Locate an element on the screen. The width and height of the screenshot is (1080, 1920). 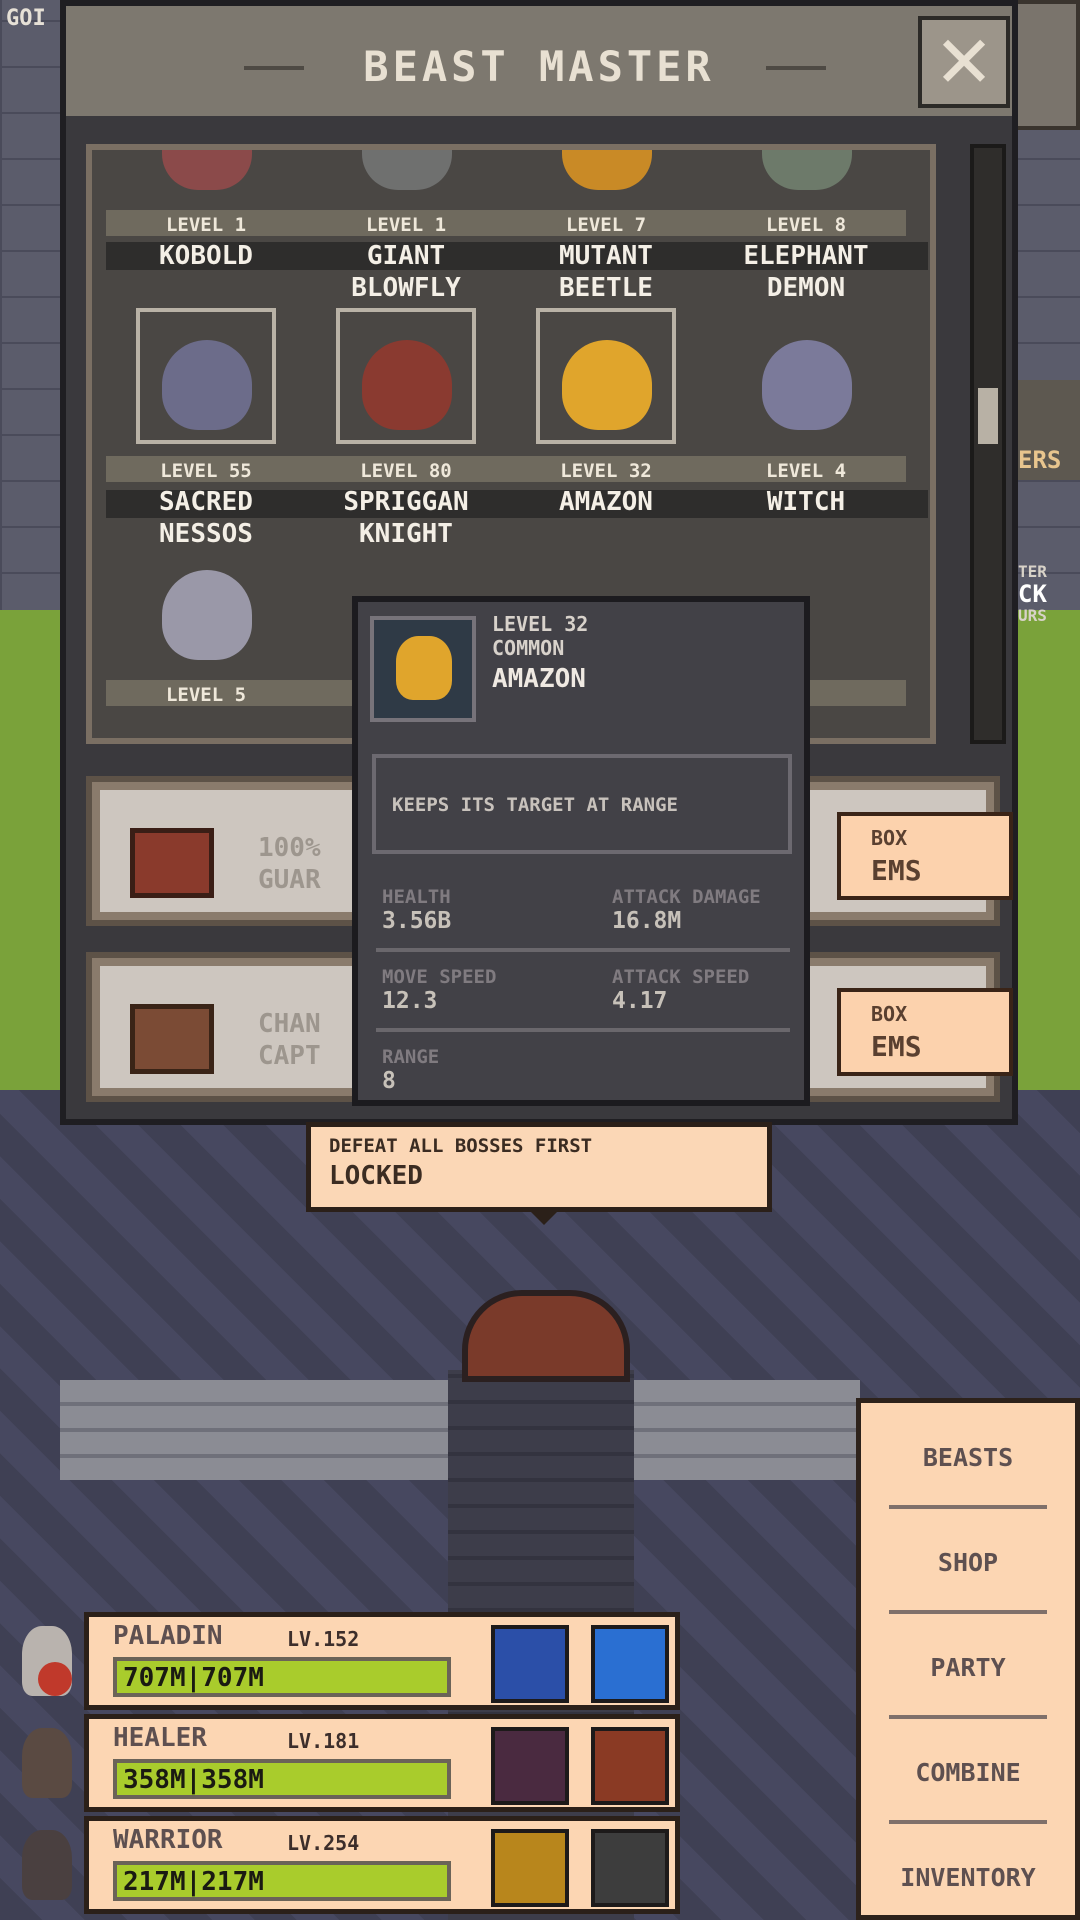
sword-skill-icon is located at coordinates (530, 1868).